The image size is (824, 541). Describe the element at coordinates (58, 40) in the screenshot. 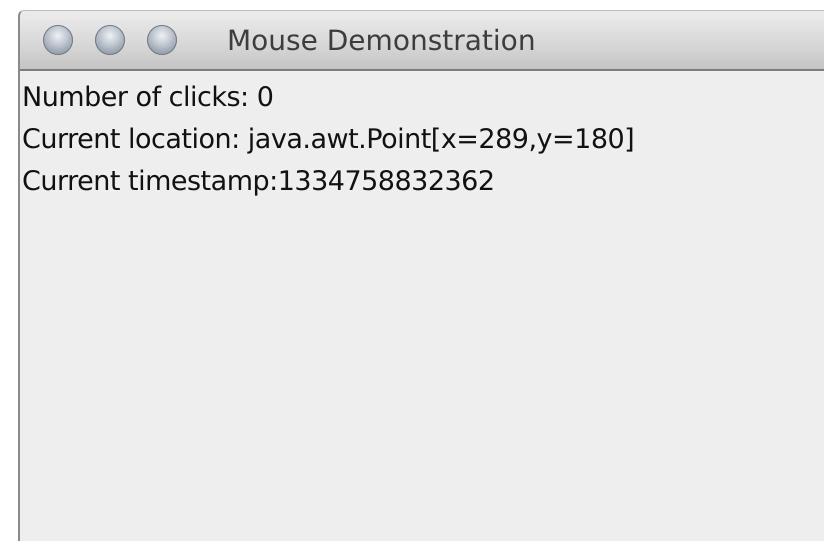

I see `close-button` at that location.